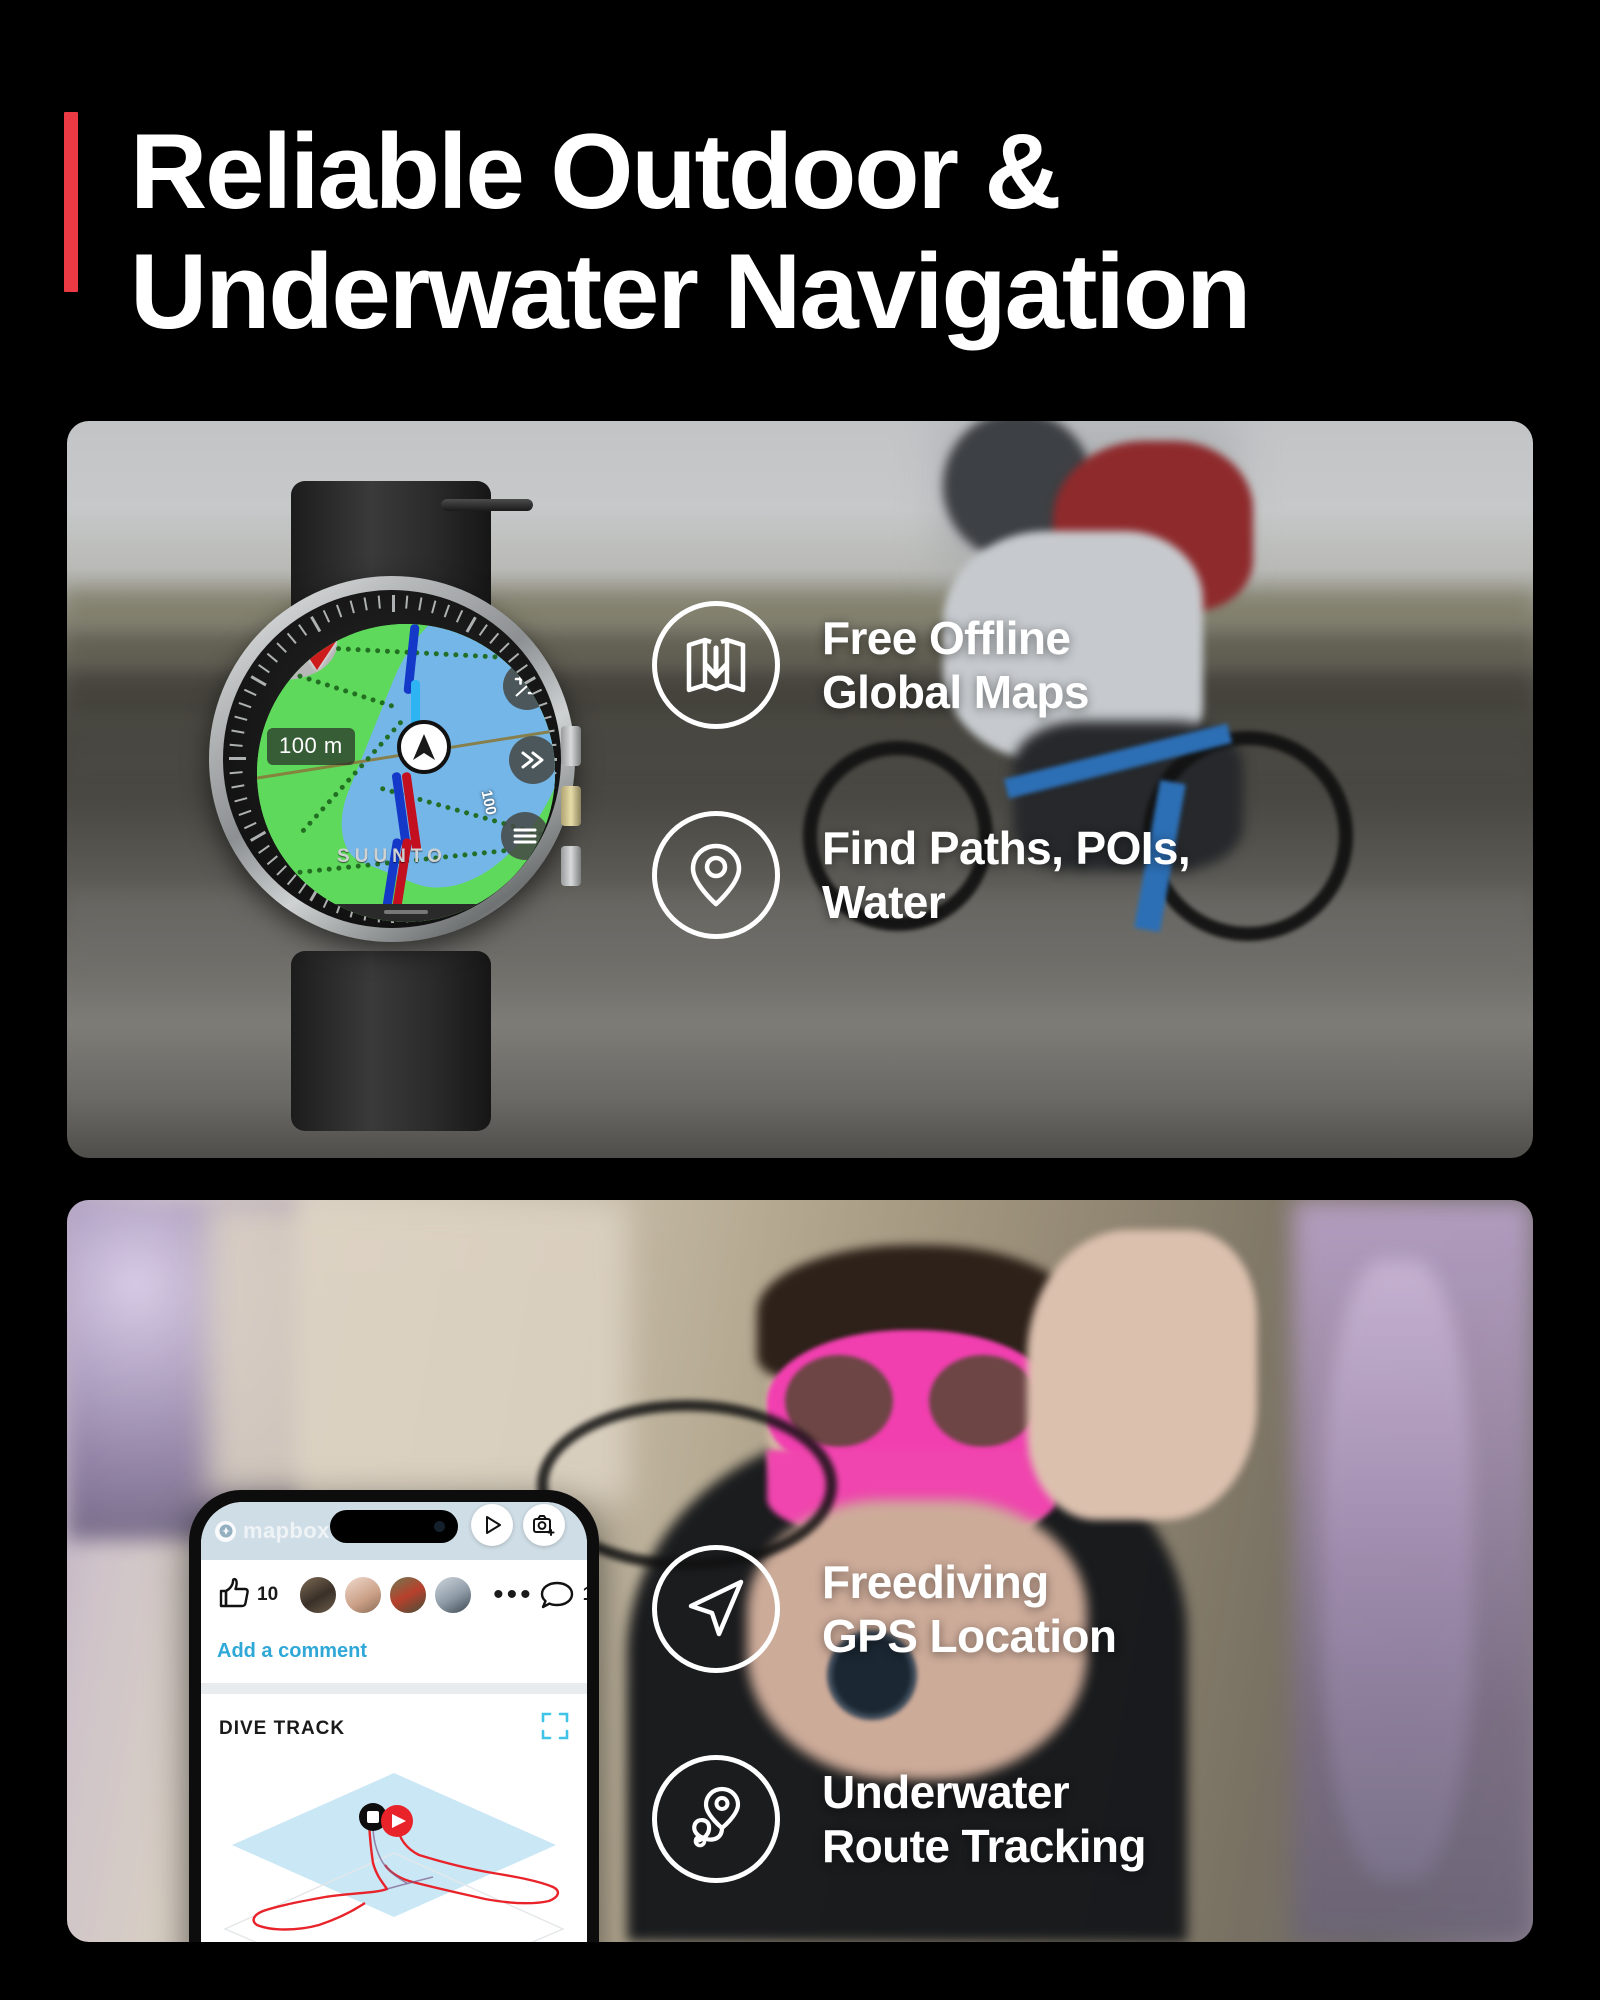 The image size is (1600, 2000). I want to click on play-icon, so click(493, 1525).